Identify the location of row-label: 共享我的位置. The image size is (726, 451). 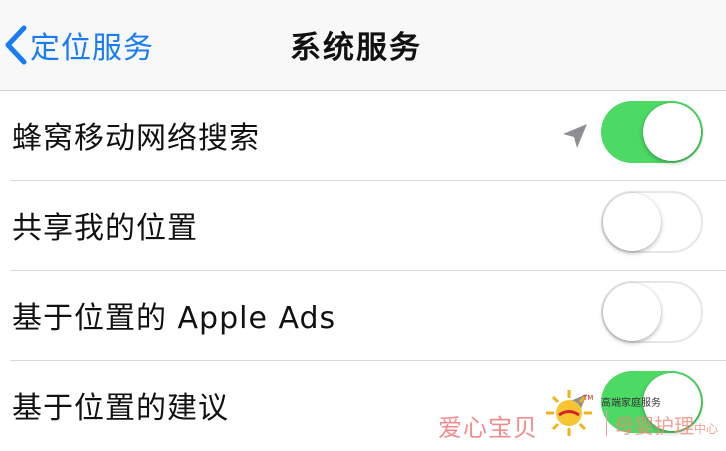
(105, 228).